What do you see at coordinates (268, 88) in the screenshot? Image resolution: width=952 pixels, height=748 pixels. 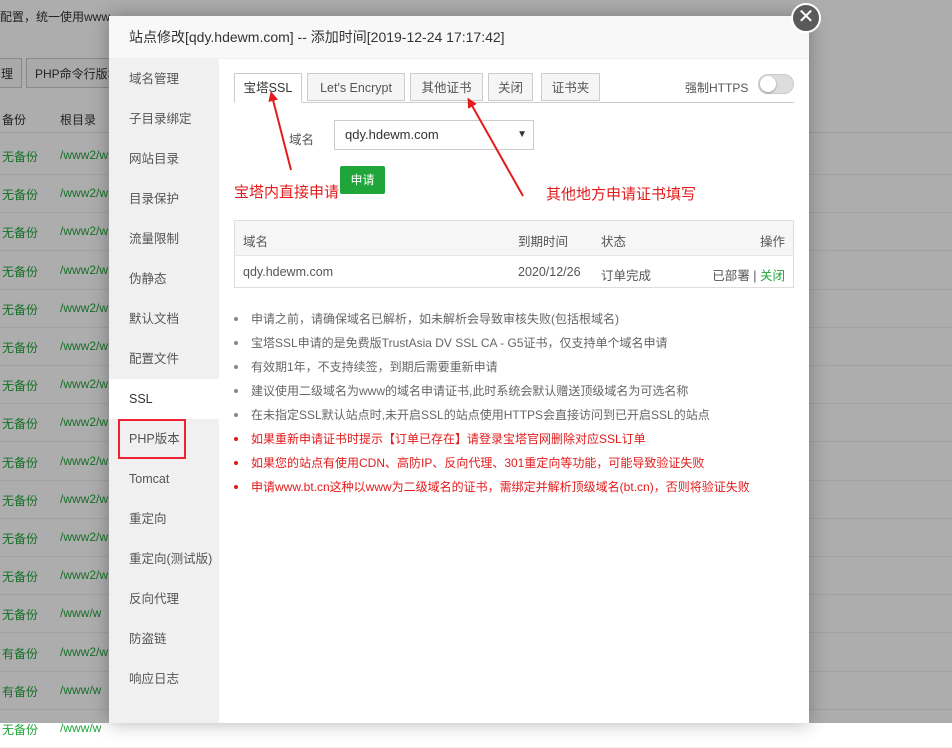 I see `tab-baota-ssl: 宝塔SSL` at bounding box center [268, 88].